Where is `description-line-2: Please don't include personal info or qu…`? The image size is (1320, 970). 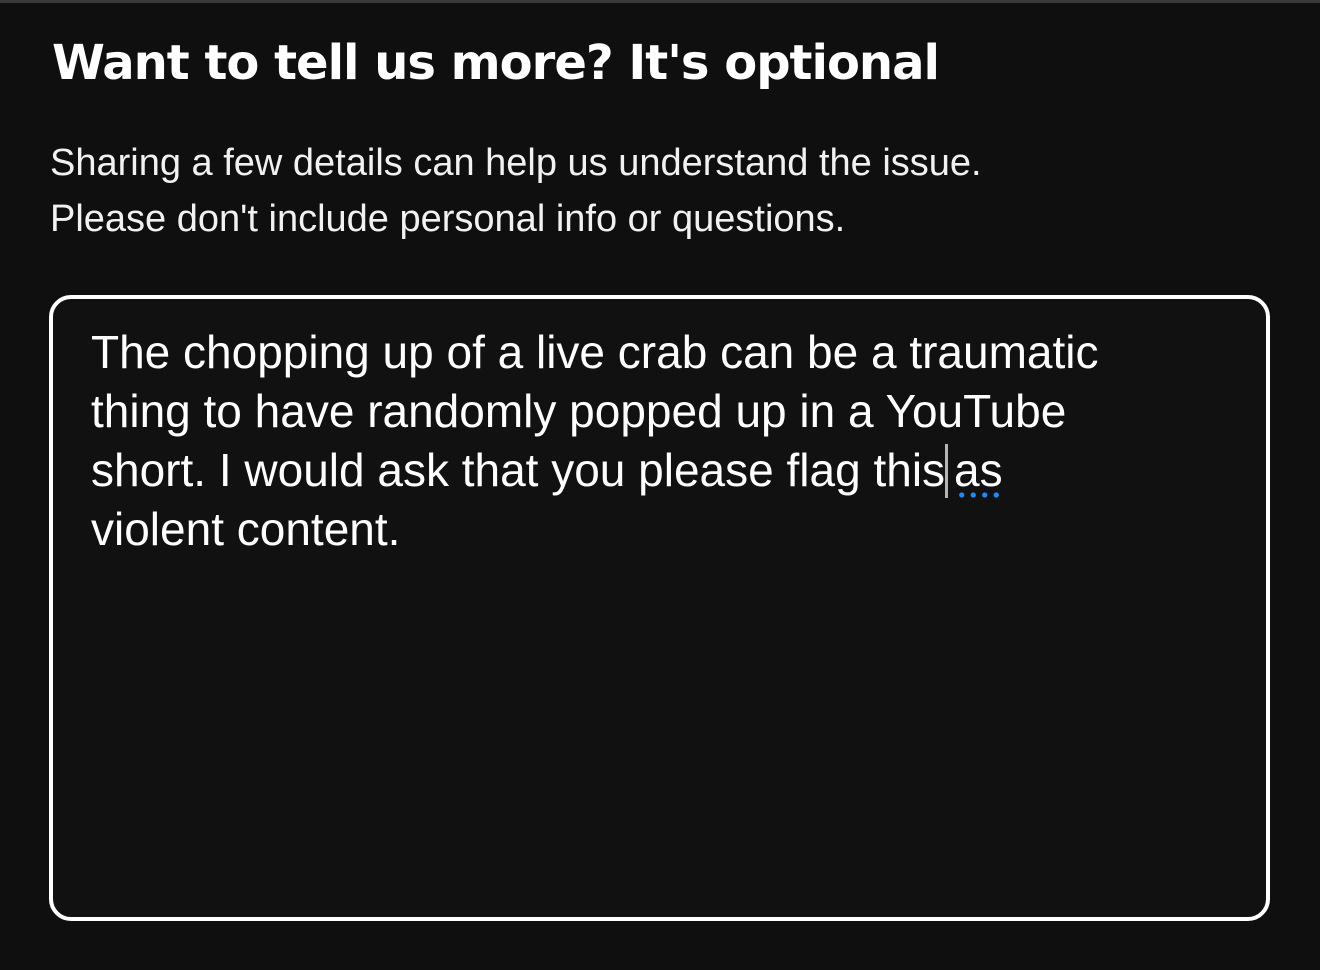 description-line-2: Please don't include personal info or qu… is located at coordinates (448, 219).